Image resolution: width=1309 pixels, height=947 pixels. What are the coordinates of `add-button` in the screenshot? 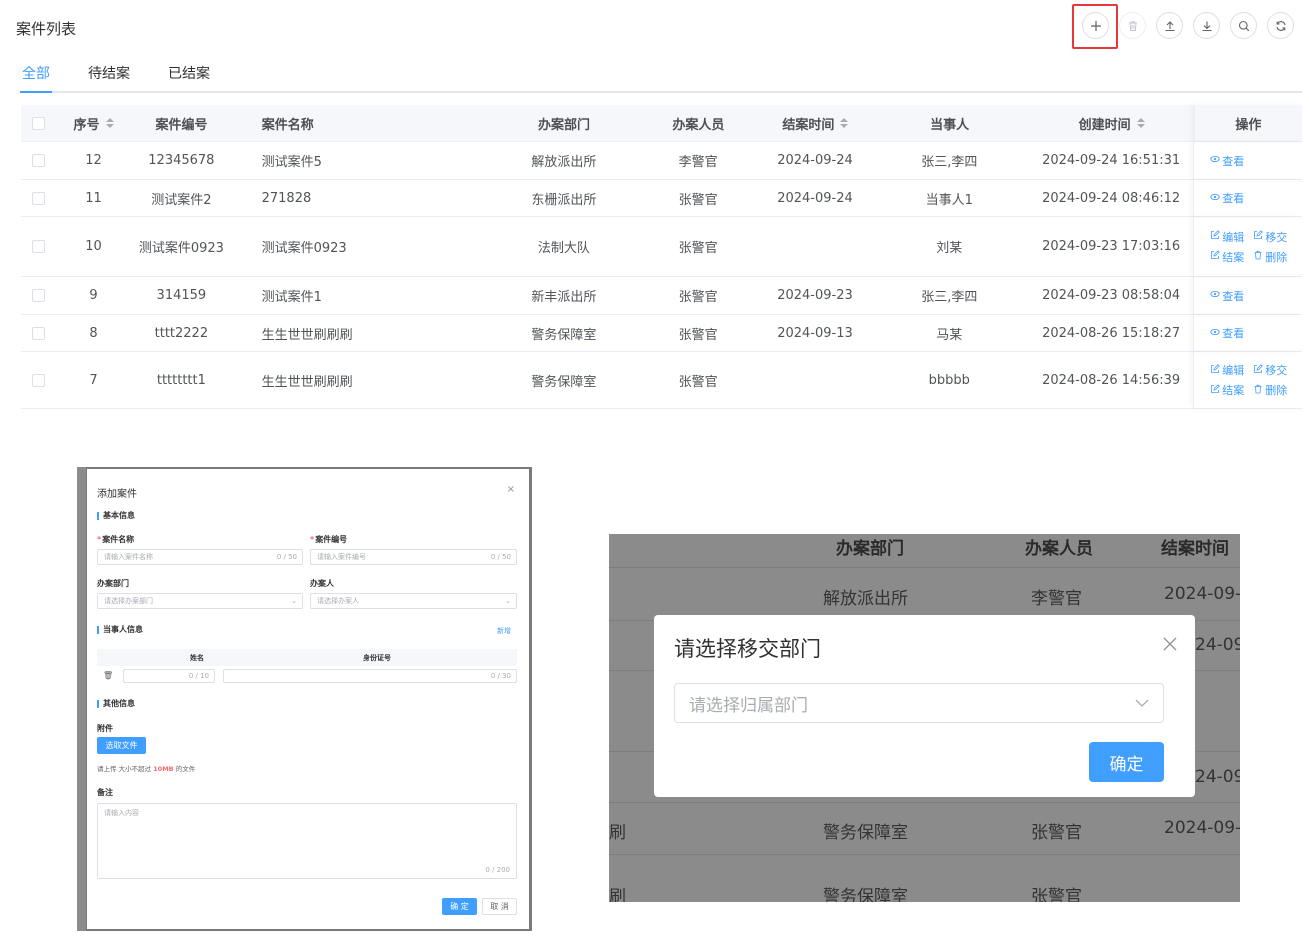 It's located at (1095, 25).